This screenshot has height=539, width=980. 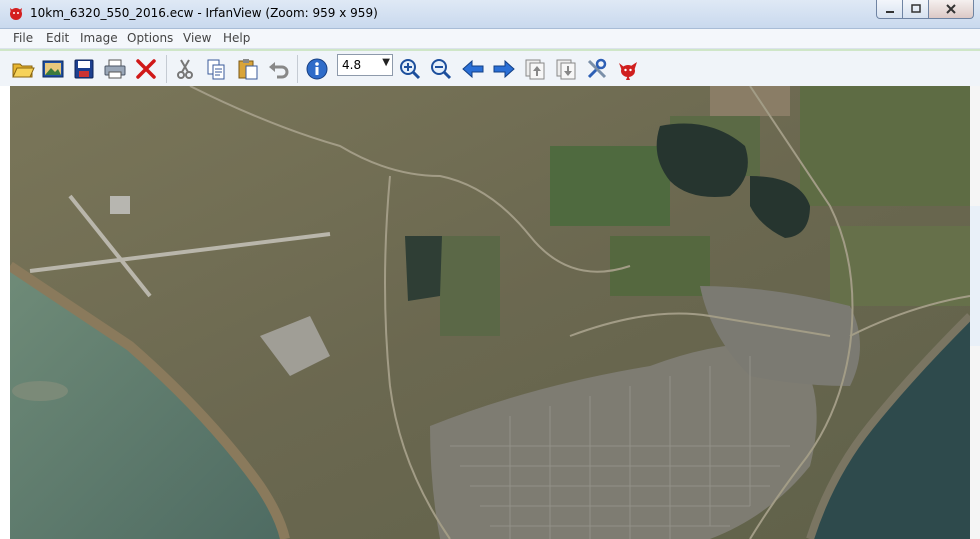 I want to click on about-button, so click(x=628, y=69).